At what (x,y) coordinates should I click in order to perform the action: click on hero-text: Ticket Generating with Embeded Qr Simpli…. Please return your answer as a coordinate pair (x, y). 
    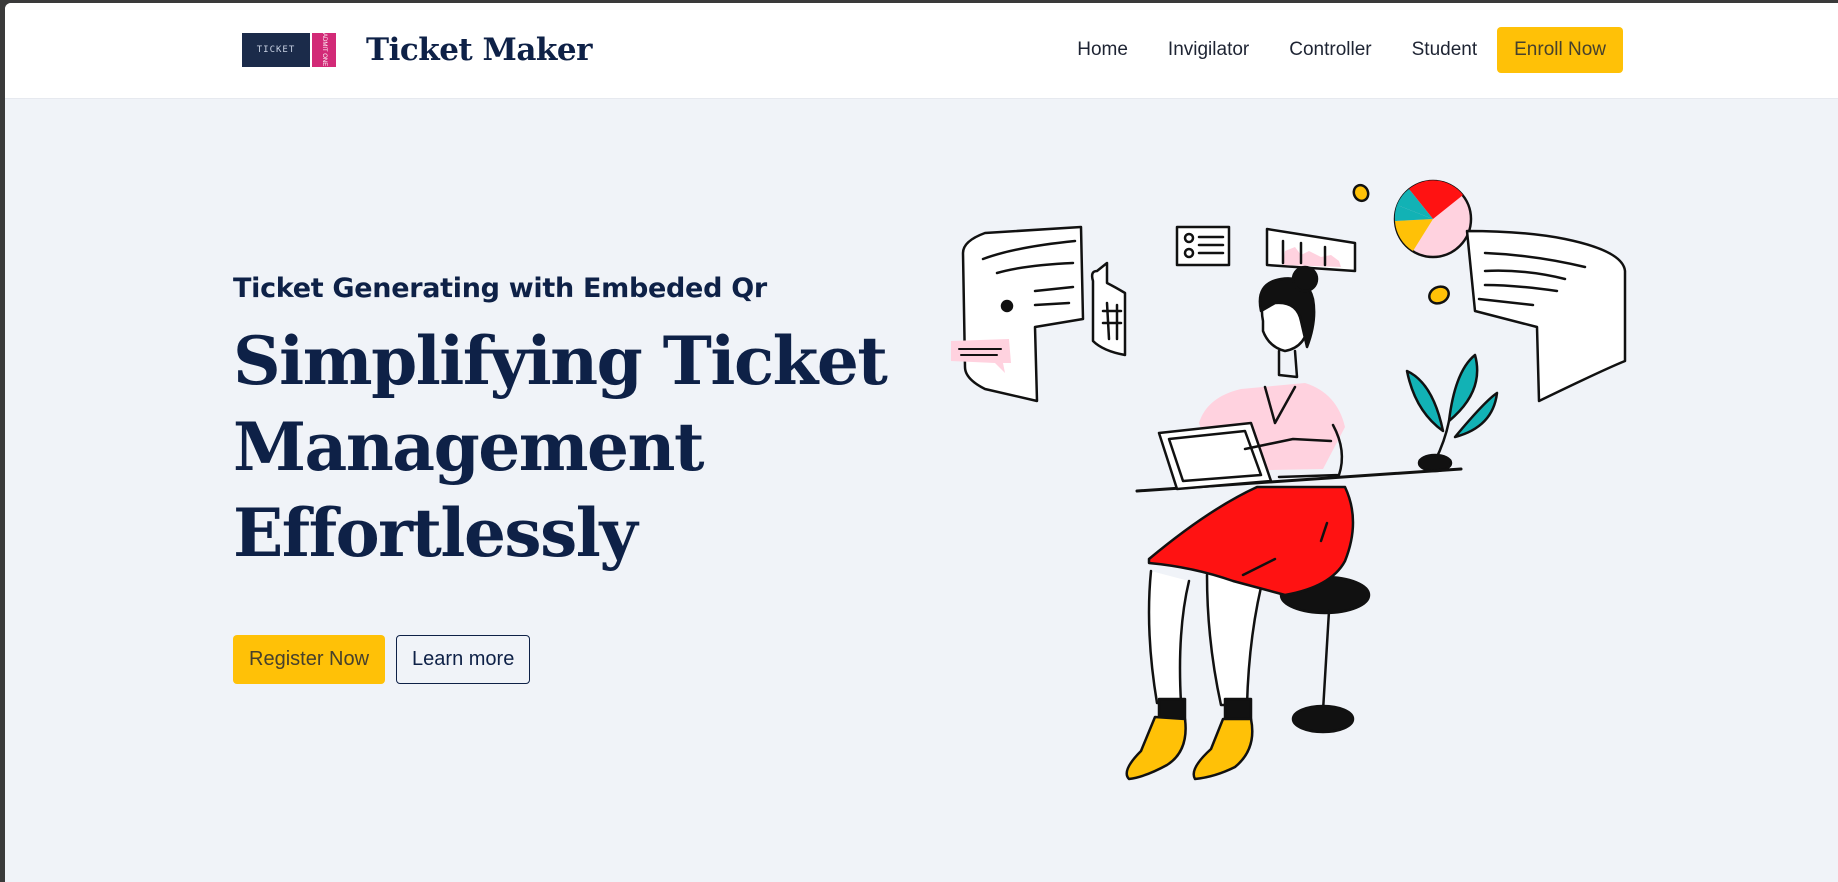
    Looking at the image, I should click on (583, 424).